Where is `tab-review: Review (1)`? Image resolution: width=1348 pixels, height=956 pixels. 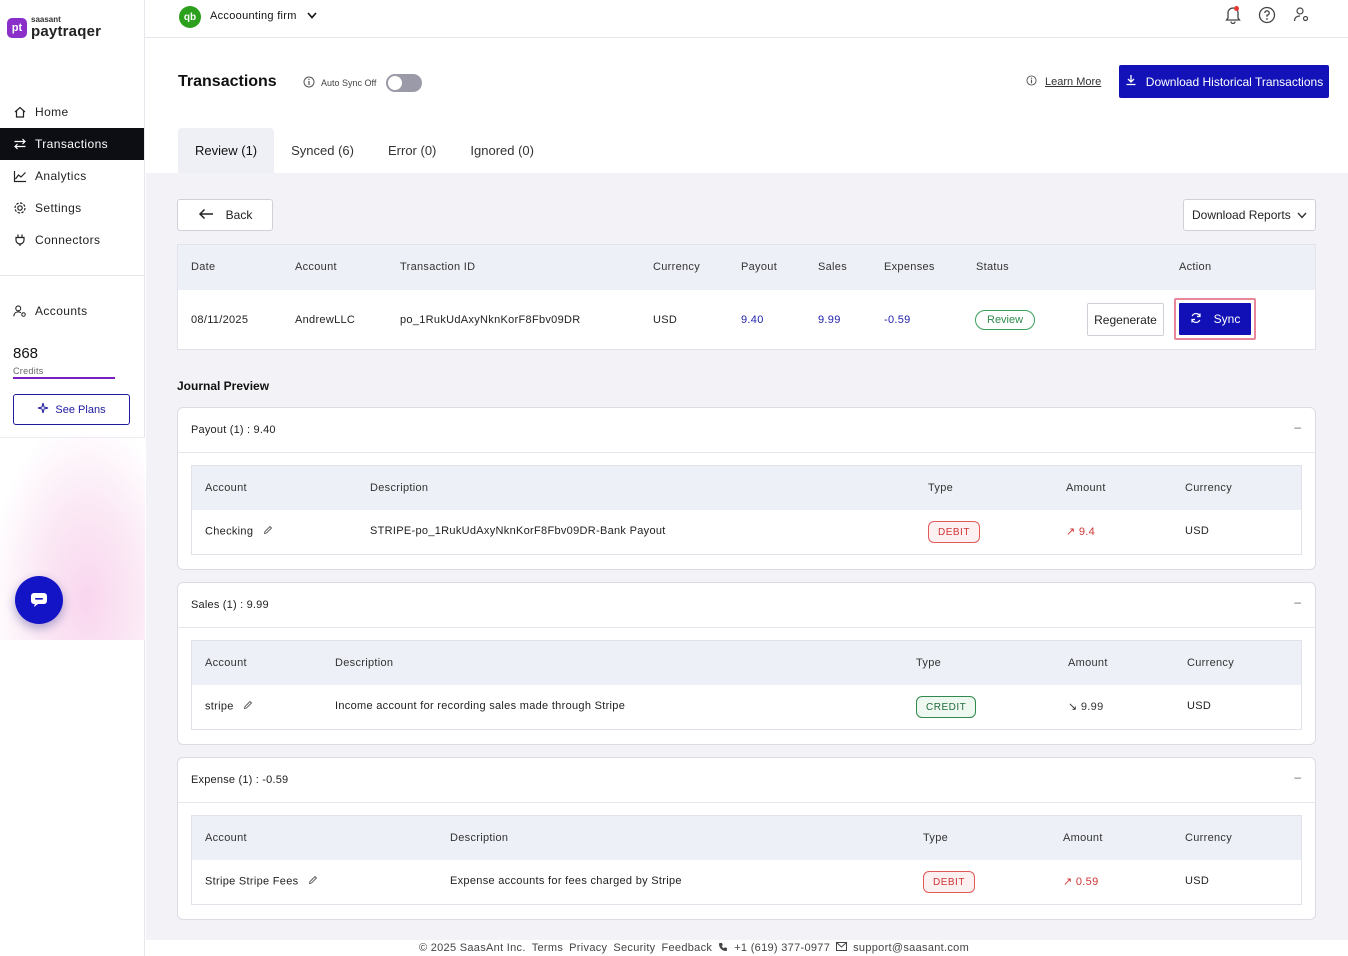 tab-review: Review (1) is located at coordinates (226, 150).